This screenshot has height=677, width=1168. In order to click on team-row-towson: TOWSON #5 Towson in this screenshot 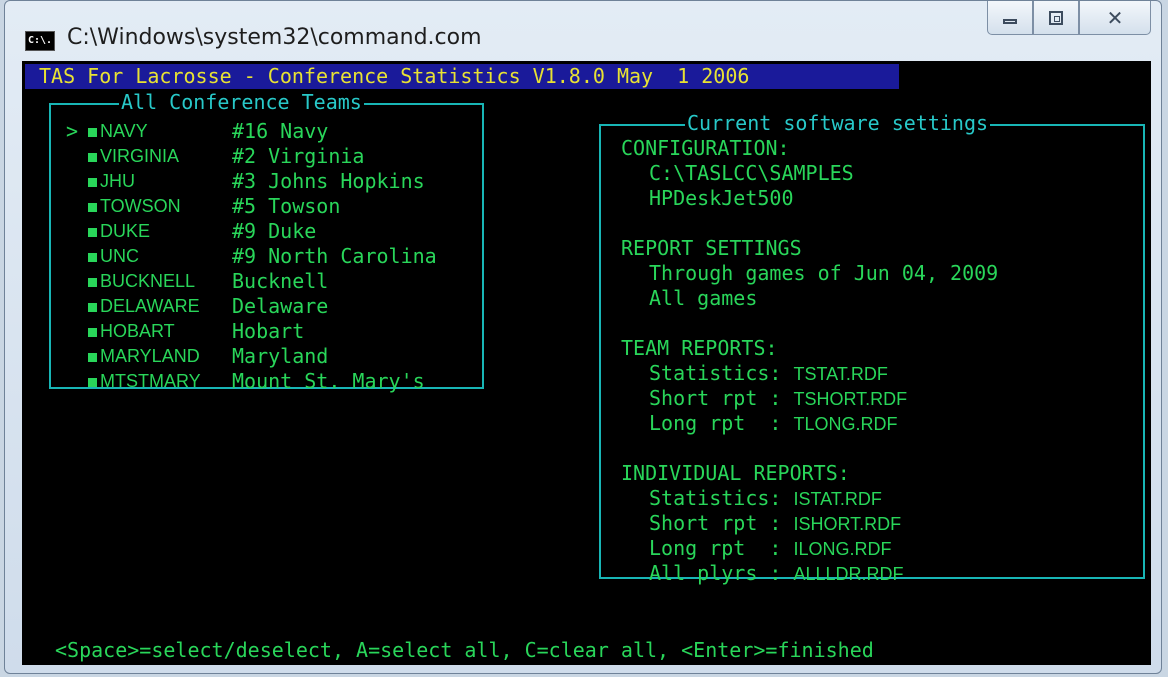, I will do `click(203, 206)`.